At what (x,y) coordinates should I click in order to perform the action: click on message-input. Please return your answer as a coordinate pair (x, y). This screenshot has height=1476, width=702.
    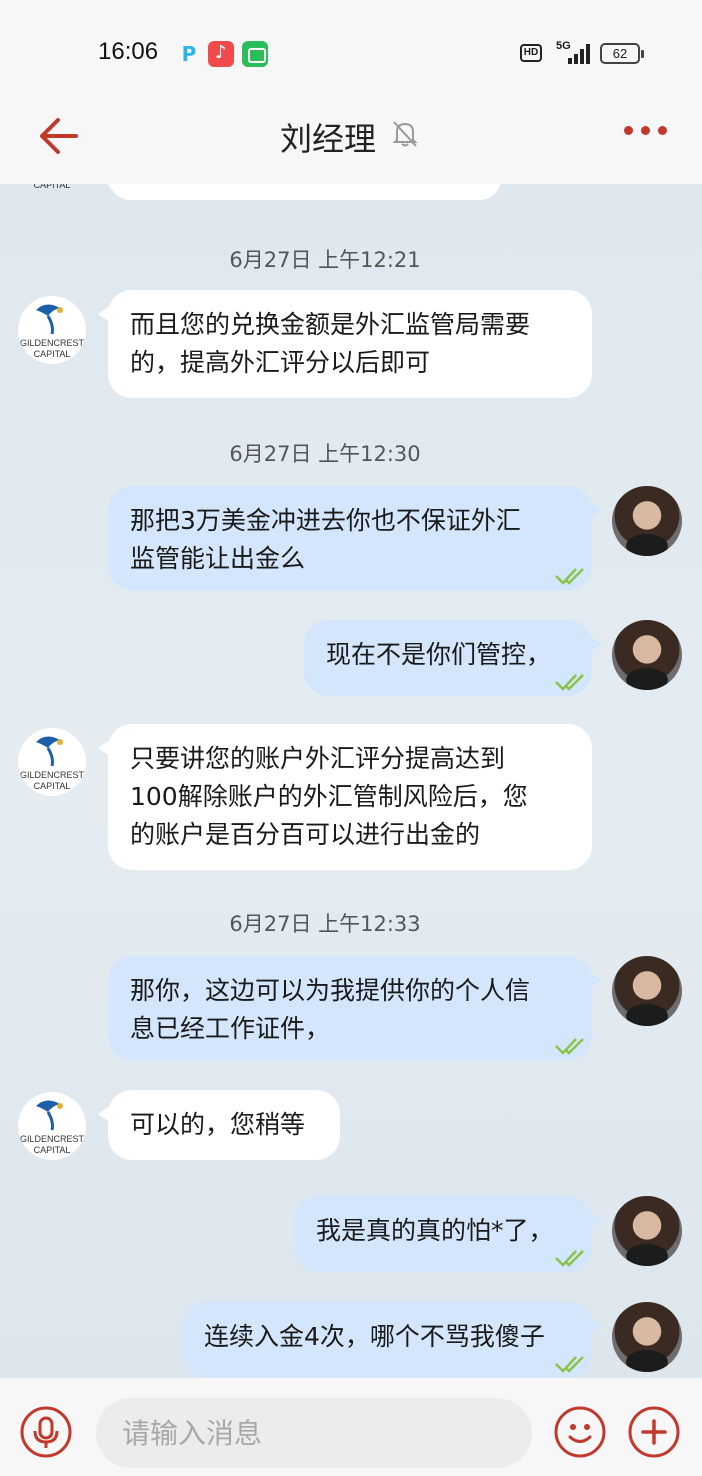
    Looking at the image, I should click on (314, 1433).